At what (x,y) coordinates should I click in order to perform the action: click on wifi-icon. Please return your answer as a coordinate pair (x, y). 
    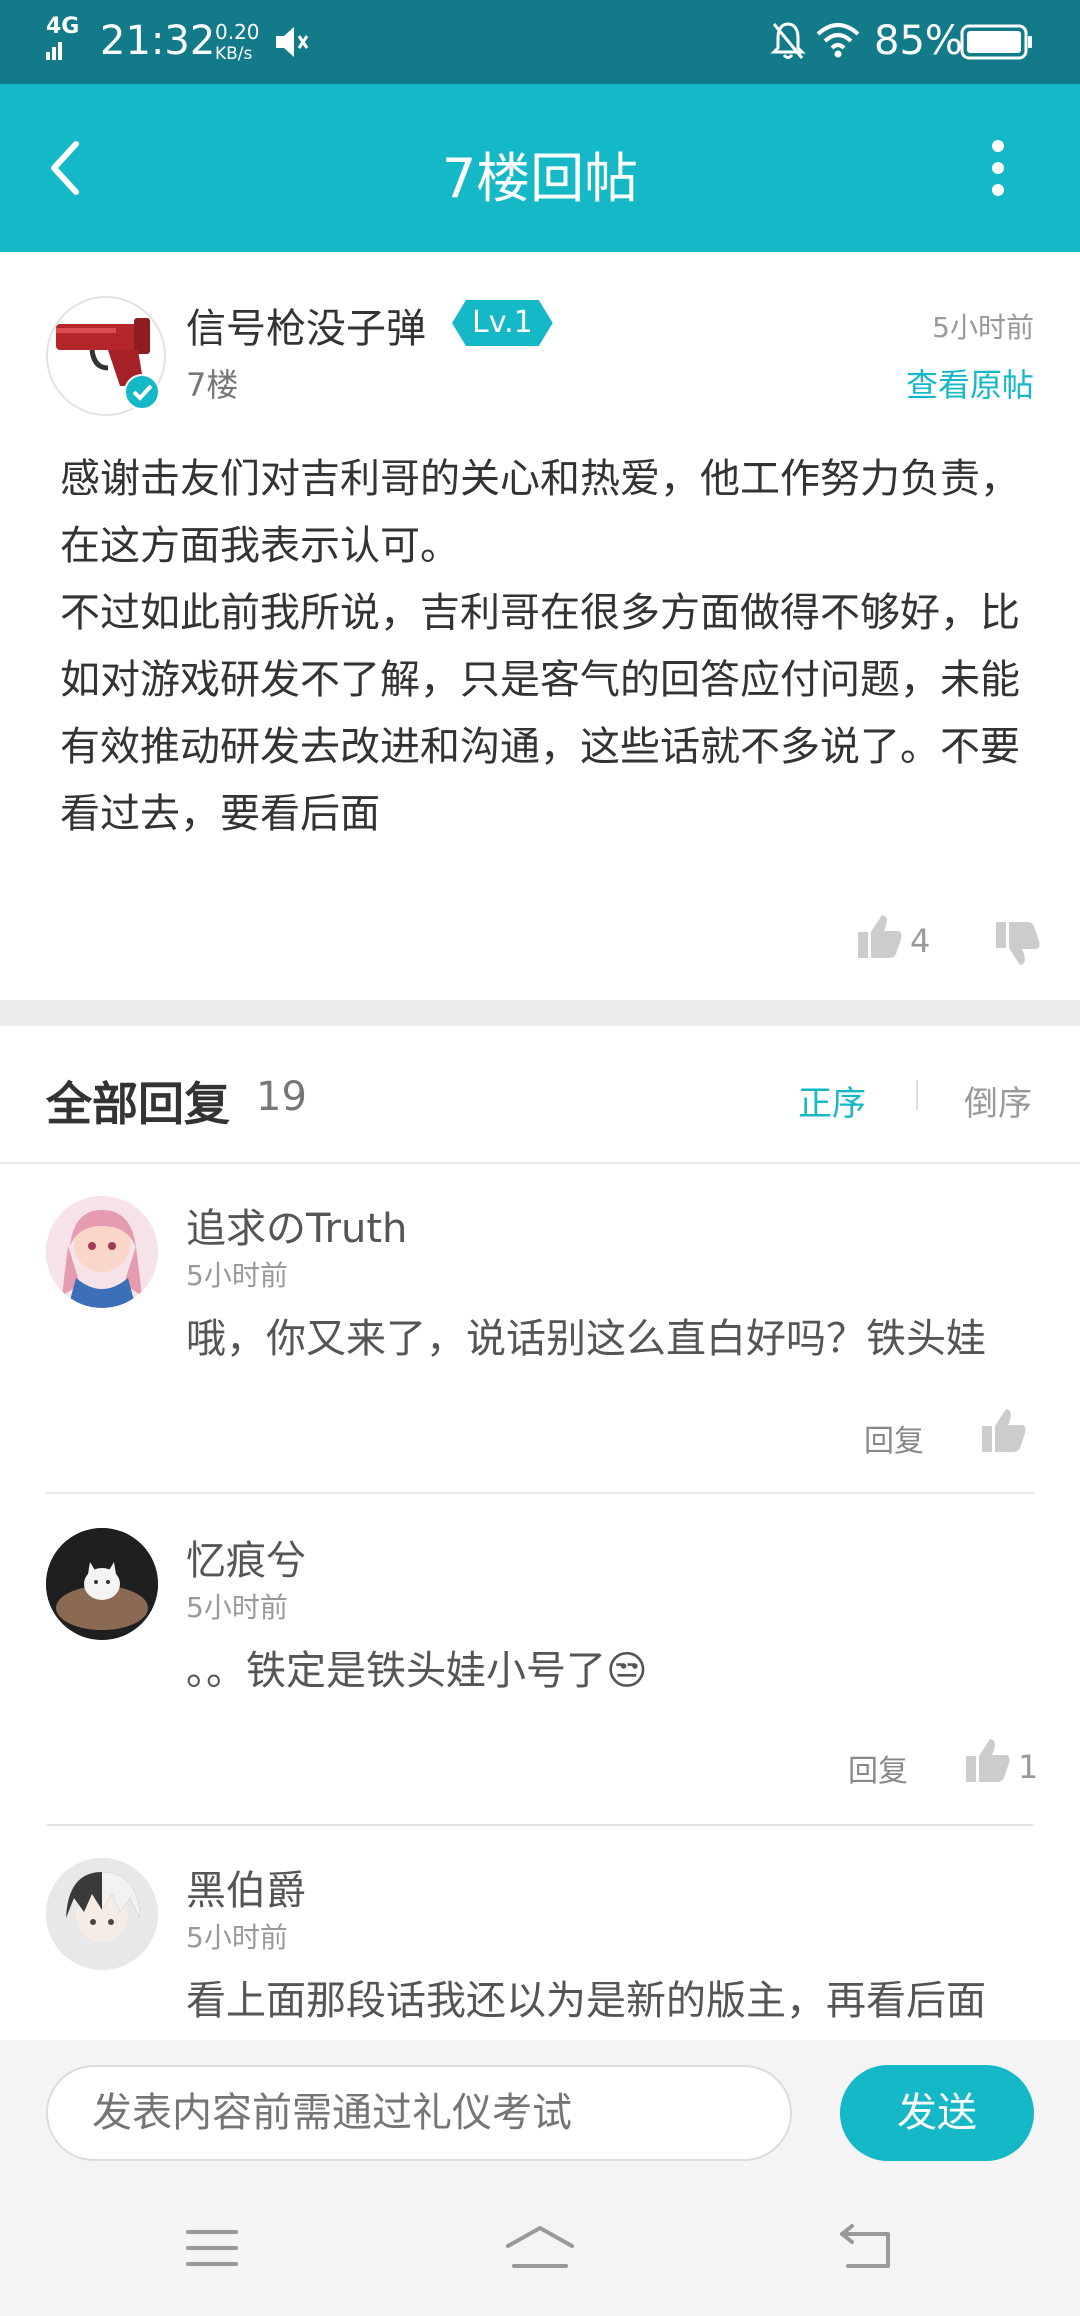
    Looking at the image, I should click on (838, 40).